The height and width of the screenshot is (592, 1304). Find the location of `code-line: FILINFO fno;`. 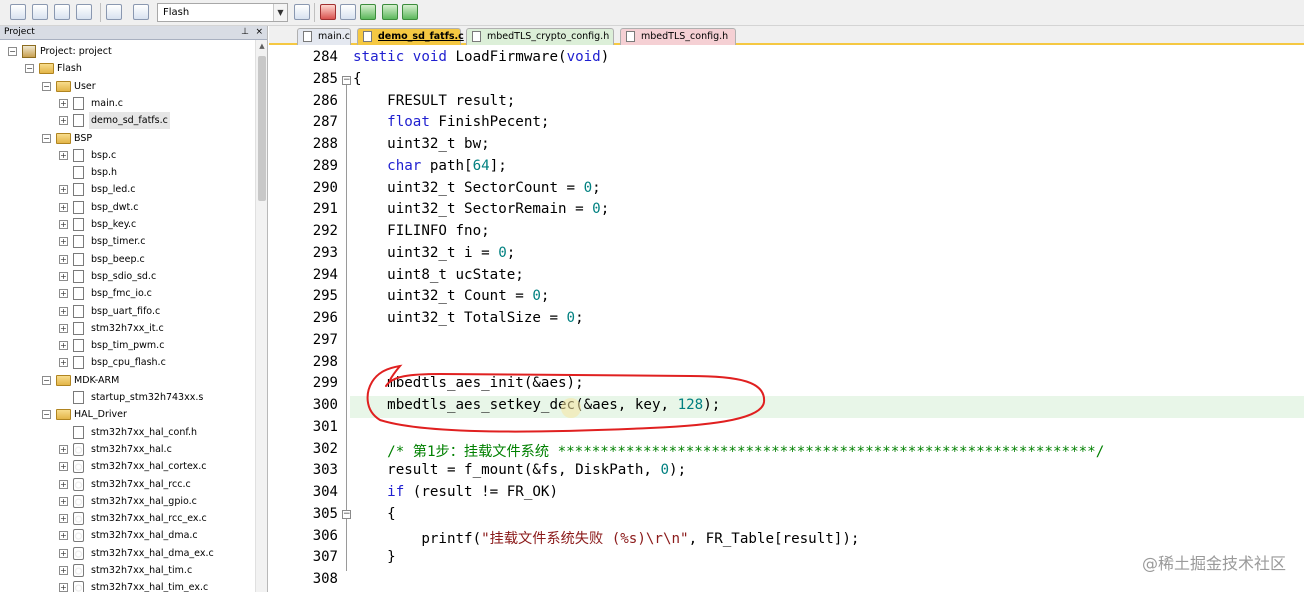

code-line: FILINFO fno; is located at coordinates (421, 231).